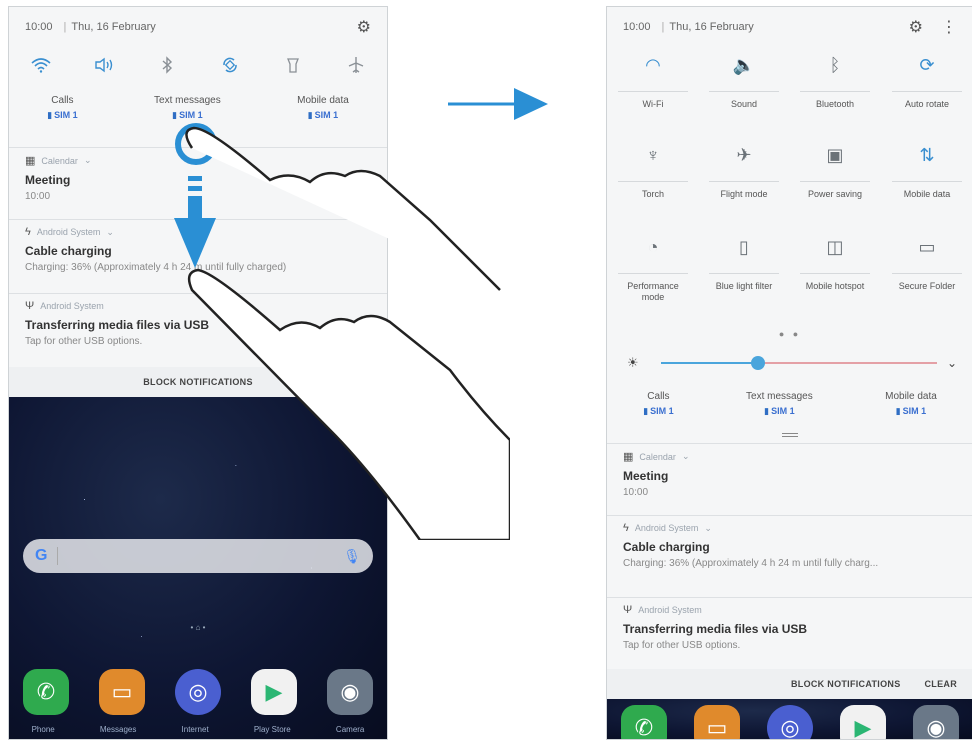 The height and width of the screenshot is (741, 972). I want to click on tile-label: Bluetooth, so click(835, 104).